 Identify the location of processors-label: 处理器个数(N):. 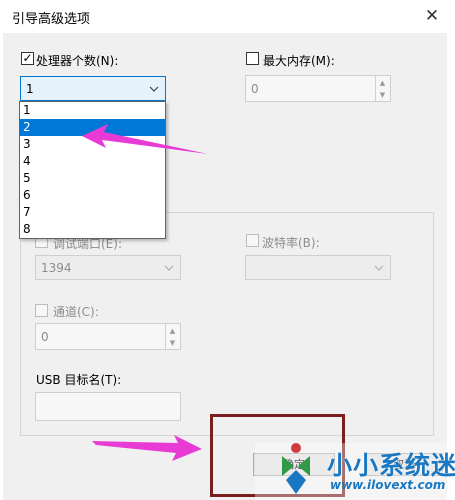
(77, 61).